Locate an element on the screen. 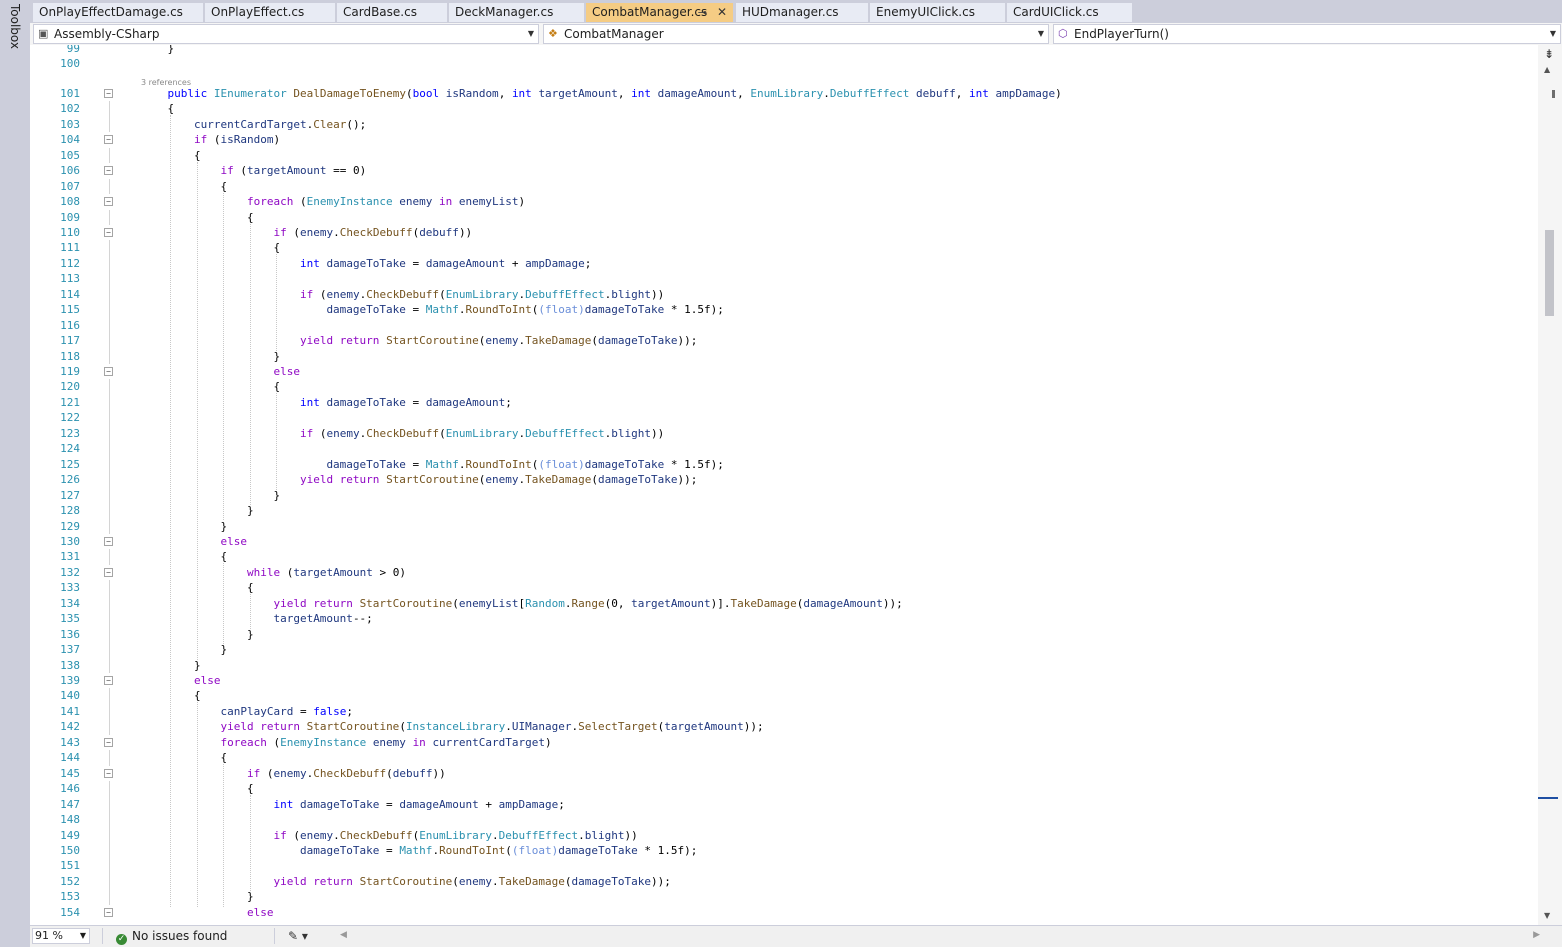 The height and width of the screenshot is (947, 1562). scrollbar-thumb is located at coordinates (1549, 273).